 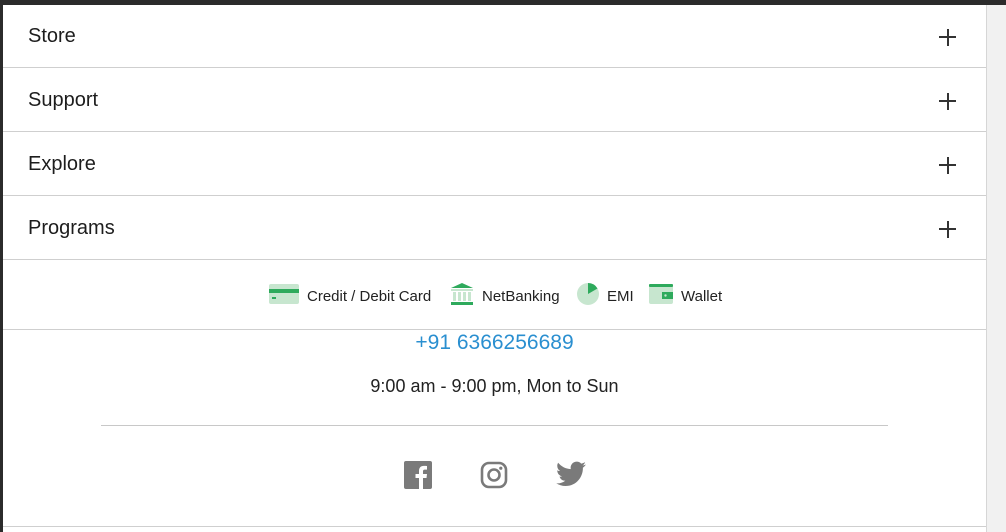 I want to click on payment-netbanking: NetBanking, so click(x=505, y=296).